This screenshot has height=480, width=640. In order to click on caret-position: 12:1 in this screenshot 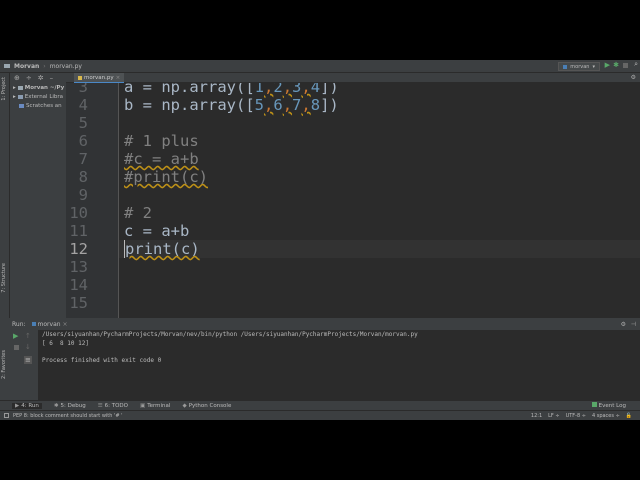, I will do `click(536, 416)`.